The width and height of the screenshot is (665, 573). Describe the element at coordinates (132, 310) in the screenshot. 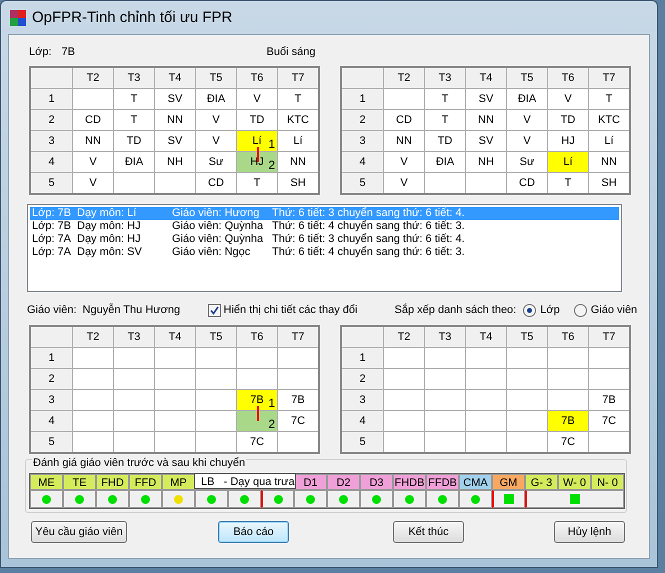

I see `teacher-name: Nguyễn Thu Hương` at that location.